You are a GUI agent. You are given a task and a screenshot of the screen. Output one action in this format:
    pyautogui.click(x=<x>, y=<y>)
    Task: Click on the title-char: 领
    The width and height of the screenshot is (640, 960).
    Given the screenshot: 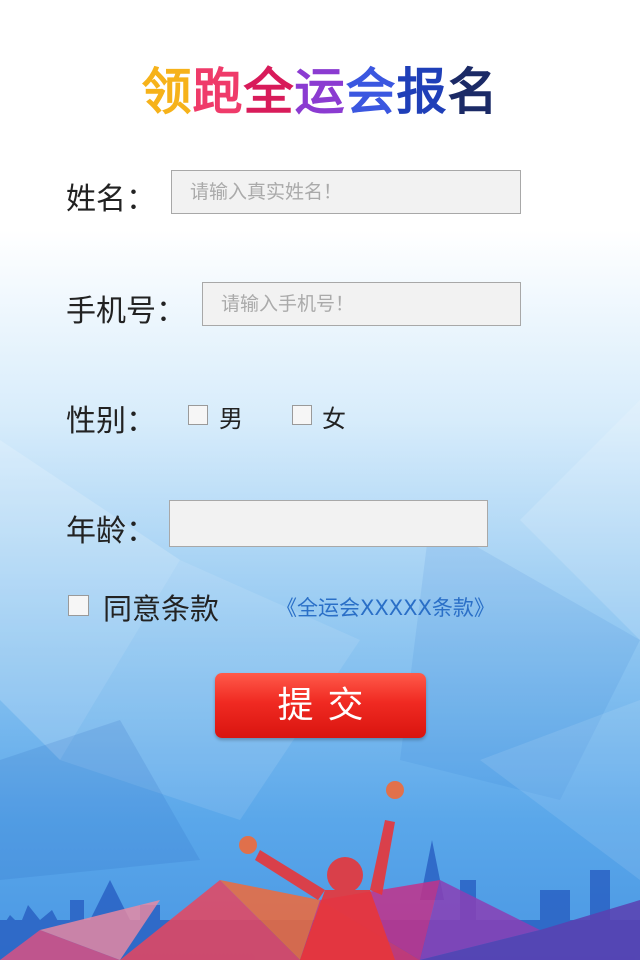 What is the action you would take?
    pyautogui.click(x=167, y=92)
    